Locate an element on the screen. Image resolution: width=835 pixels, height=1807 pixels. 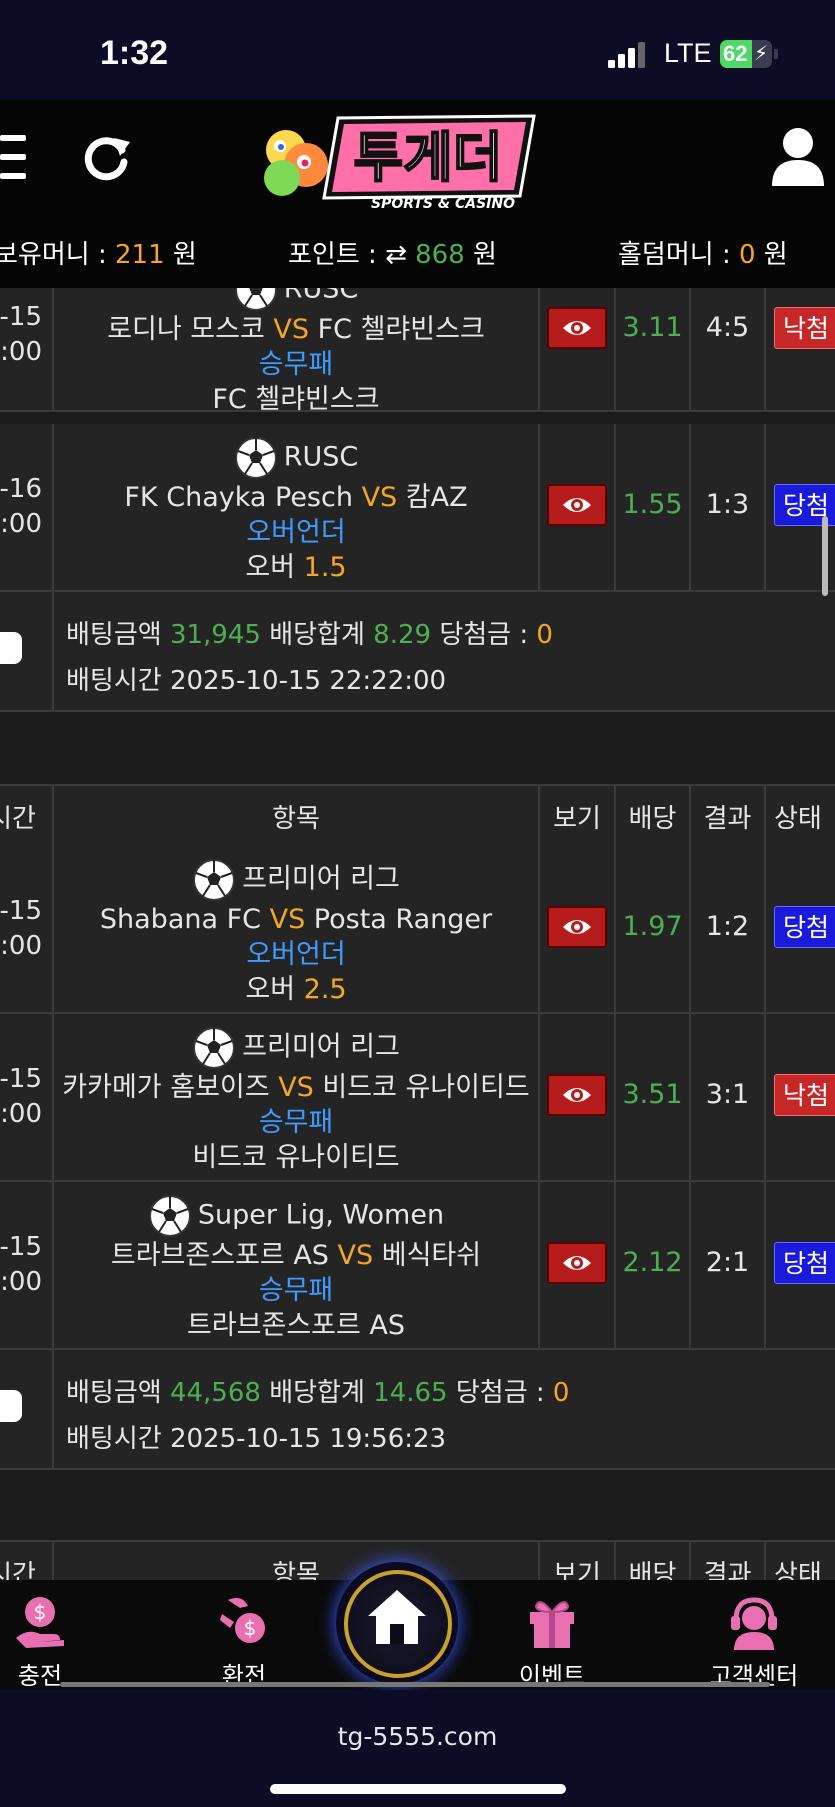
nav-event: 이벤트 is located at coordinates (552, 1635).